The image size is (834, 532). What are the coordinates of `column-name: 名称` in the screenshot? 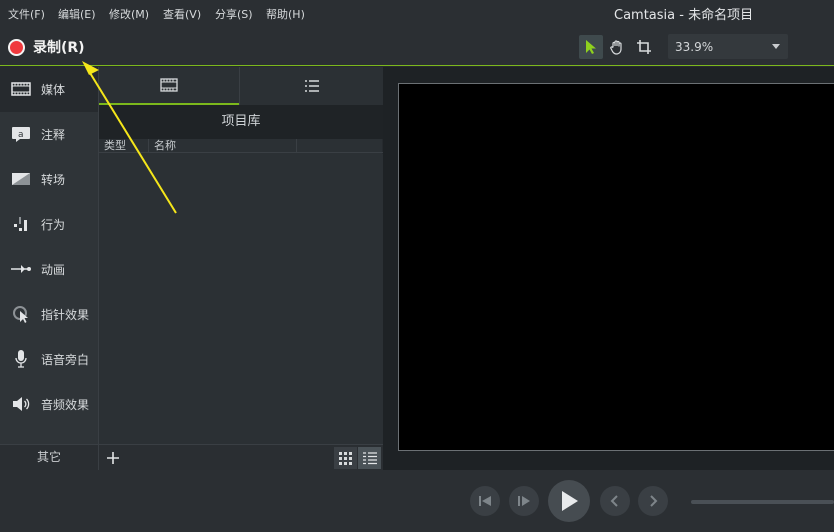 It's located at (223, 146).